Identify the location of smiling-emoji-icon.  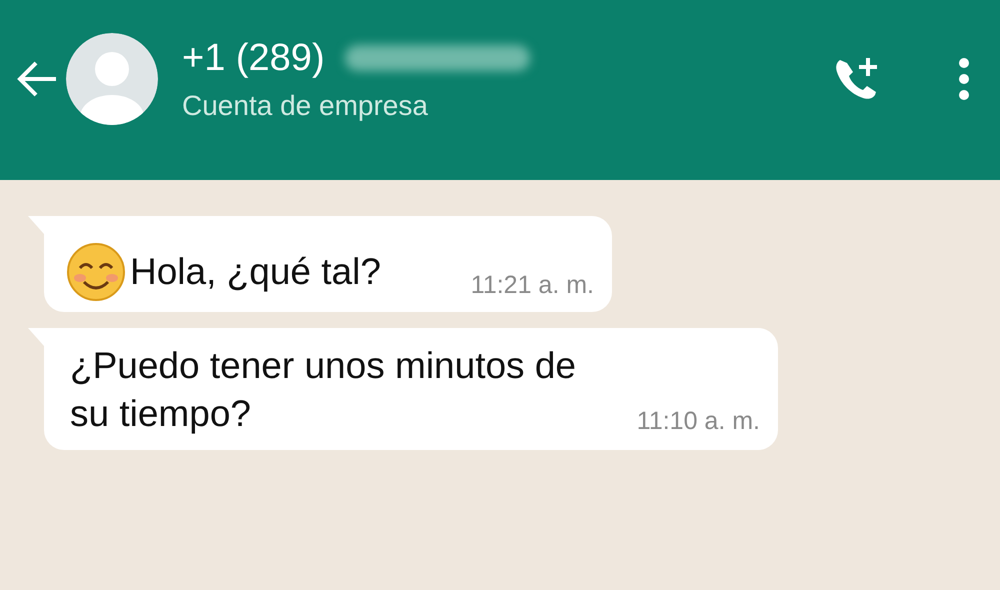
(96, 272).